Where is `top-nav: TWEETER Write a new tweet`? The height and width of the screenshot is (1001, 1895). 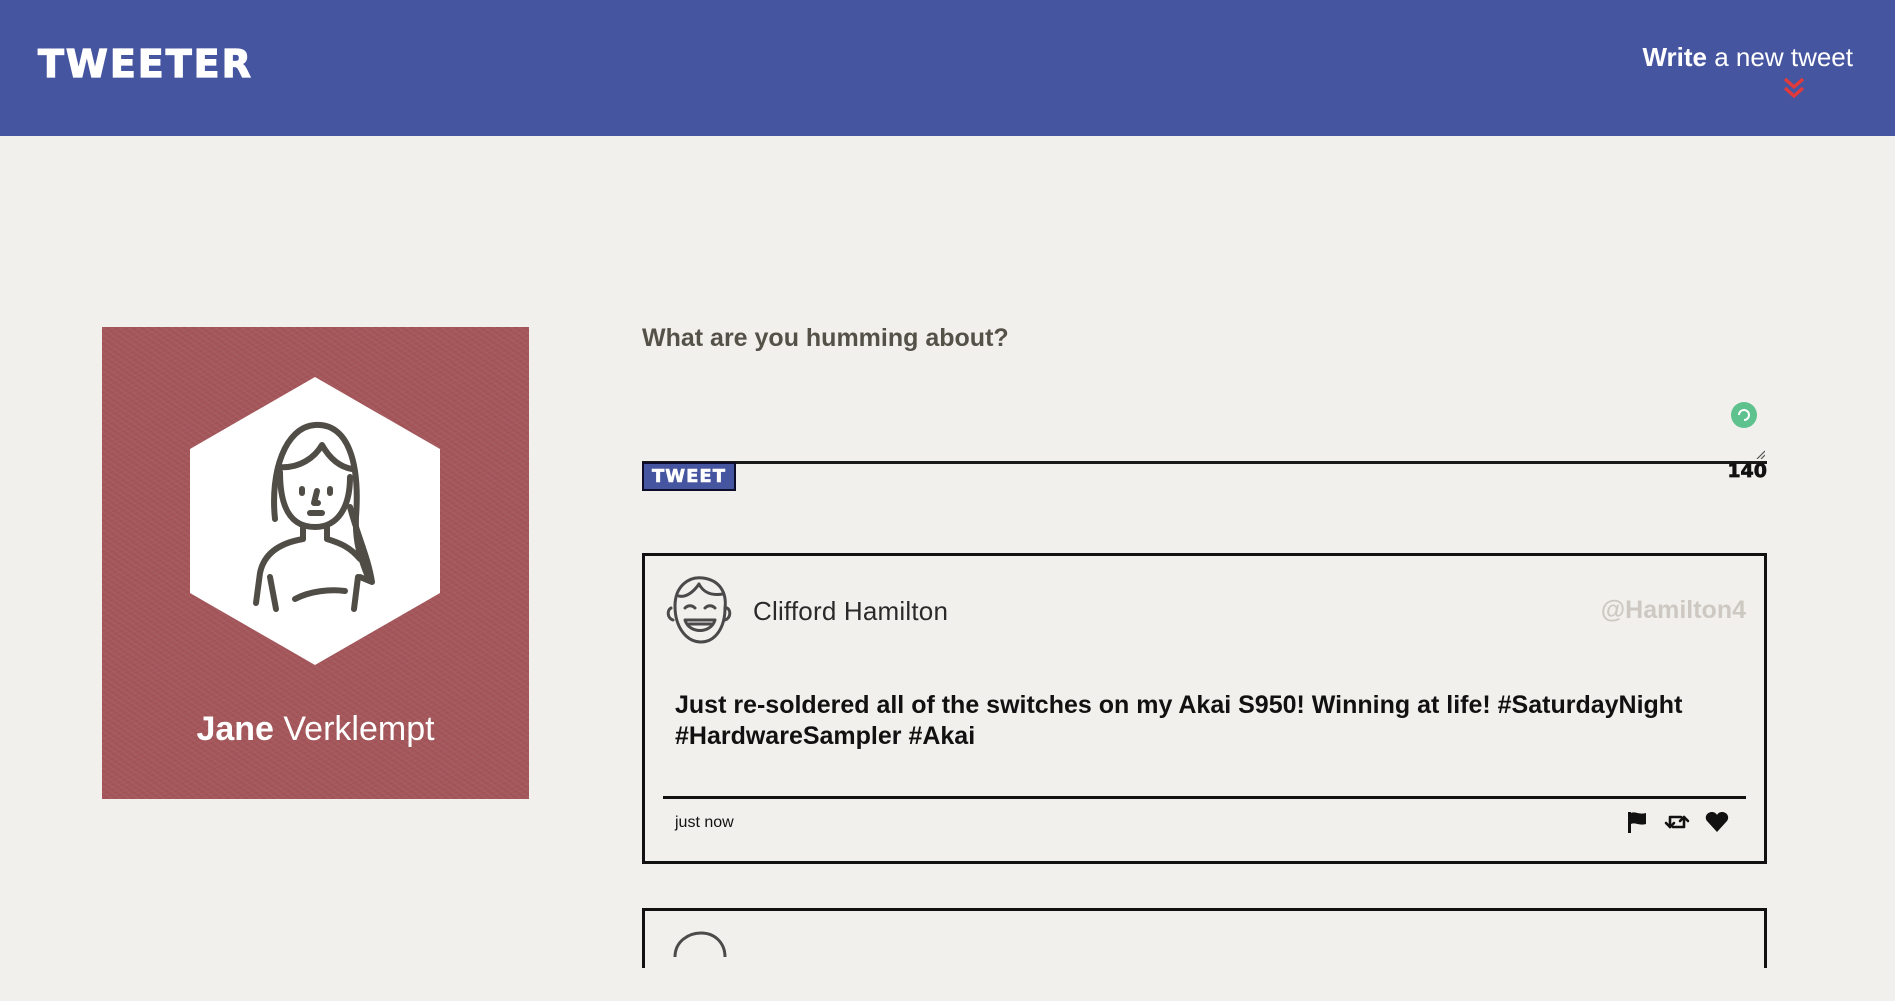
top-nav: TWEETER Write a new tweet is located at coordinates (947, 68).